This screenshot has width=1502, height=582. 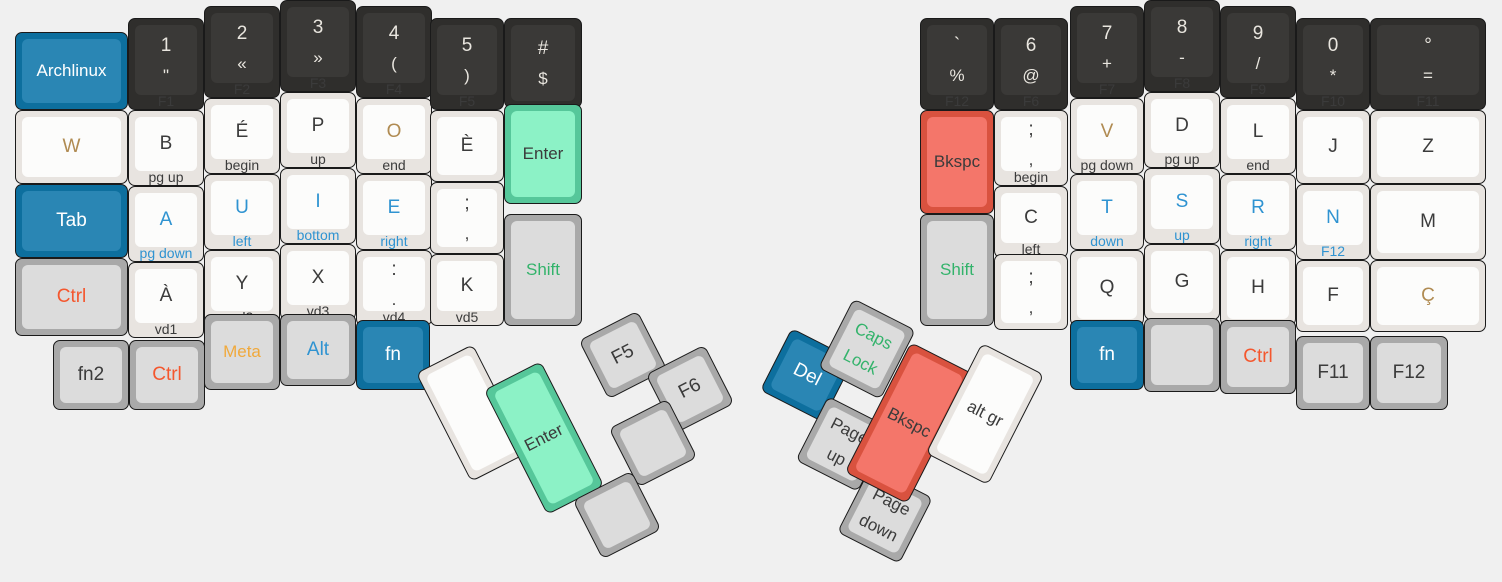 What do you see at coordinates (242, 136) in the screenshot?
I see `key-eacute: Ébegin` at bounding box center [242, 136].